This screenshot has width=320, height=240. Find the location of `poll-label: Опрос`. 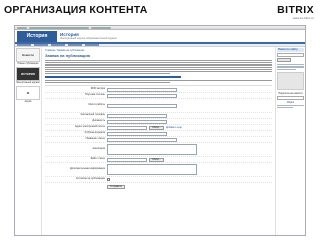

poll-label: Опрос is located at coordinates (290, 102).